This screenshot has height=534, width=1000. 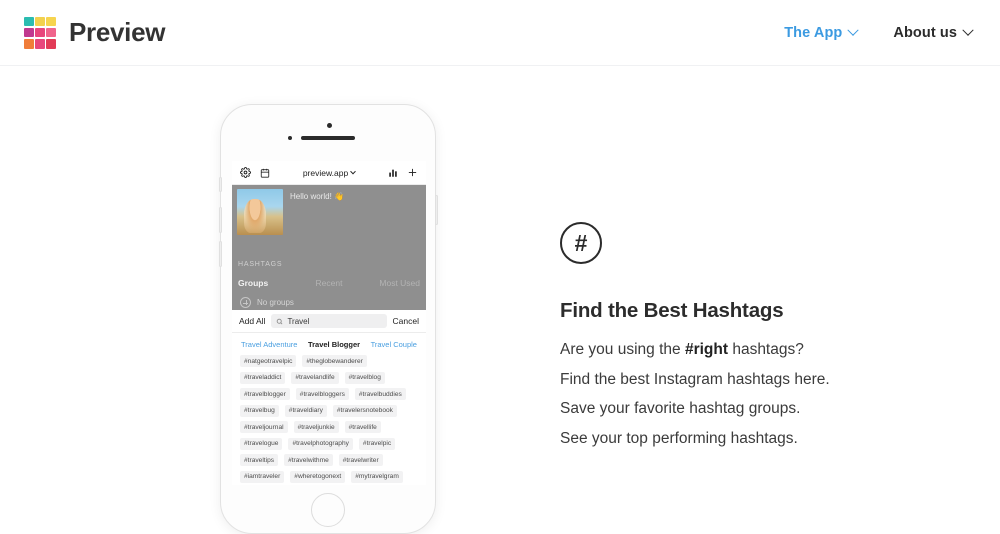 I want to click on feature-line-1: Find the best Instagram hashtags here., so click(x=695, y=379).